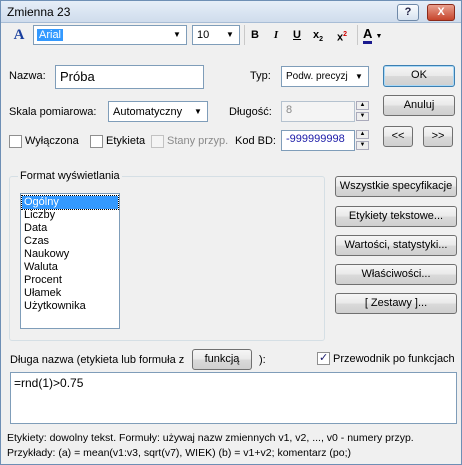  What do you see at coordinates (54, 306) in the screenshot?
I see `format-option-custom: Użytkownika` at bounding box center [54, 306].